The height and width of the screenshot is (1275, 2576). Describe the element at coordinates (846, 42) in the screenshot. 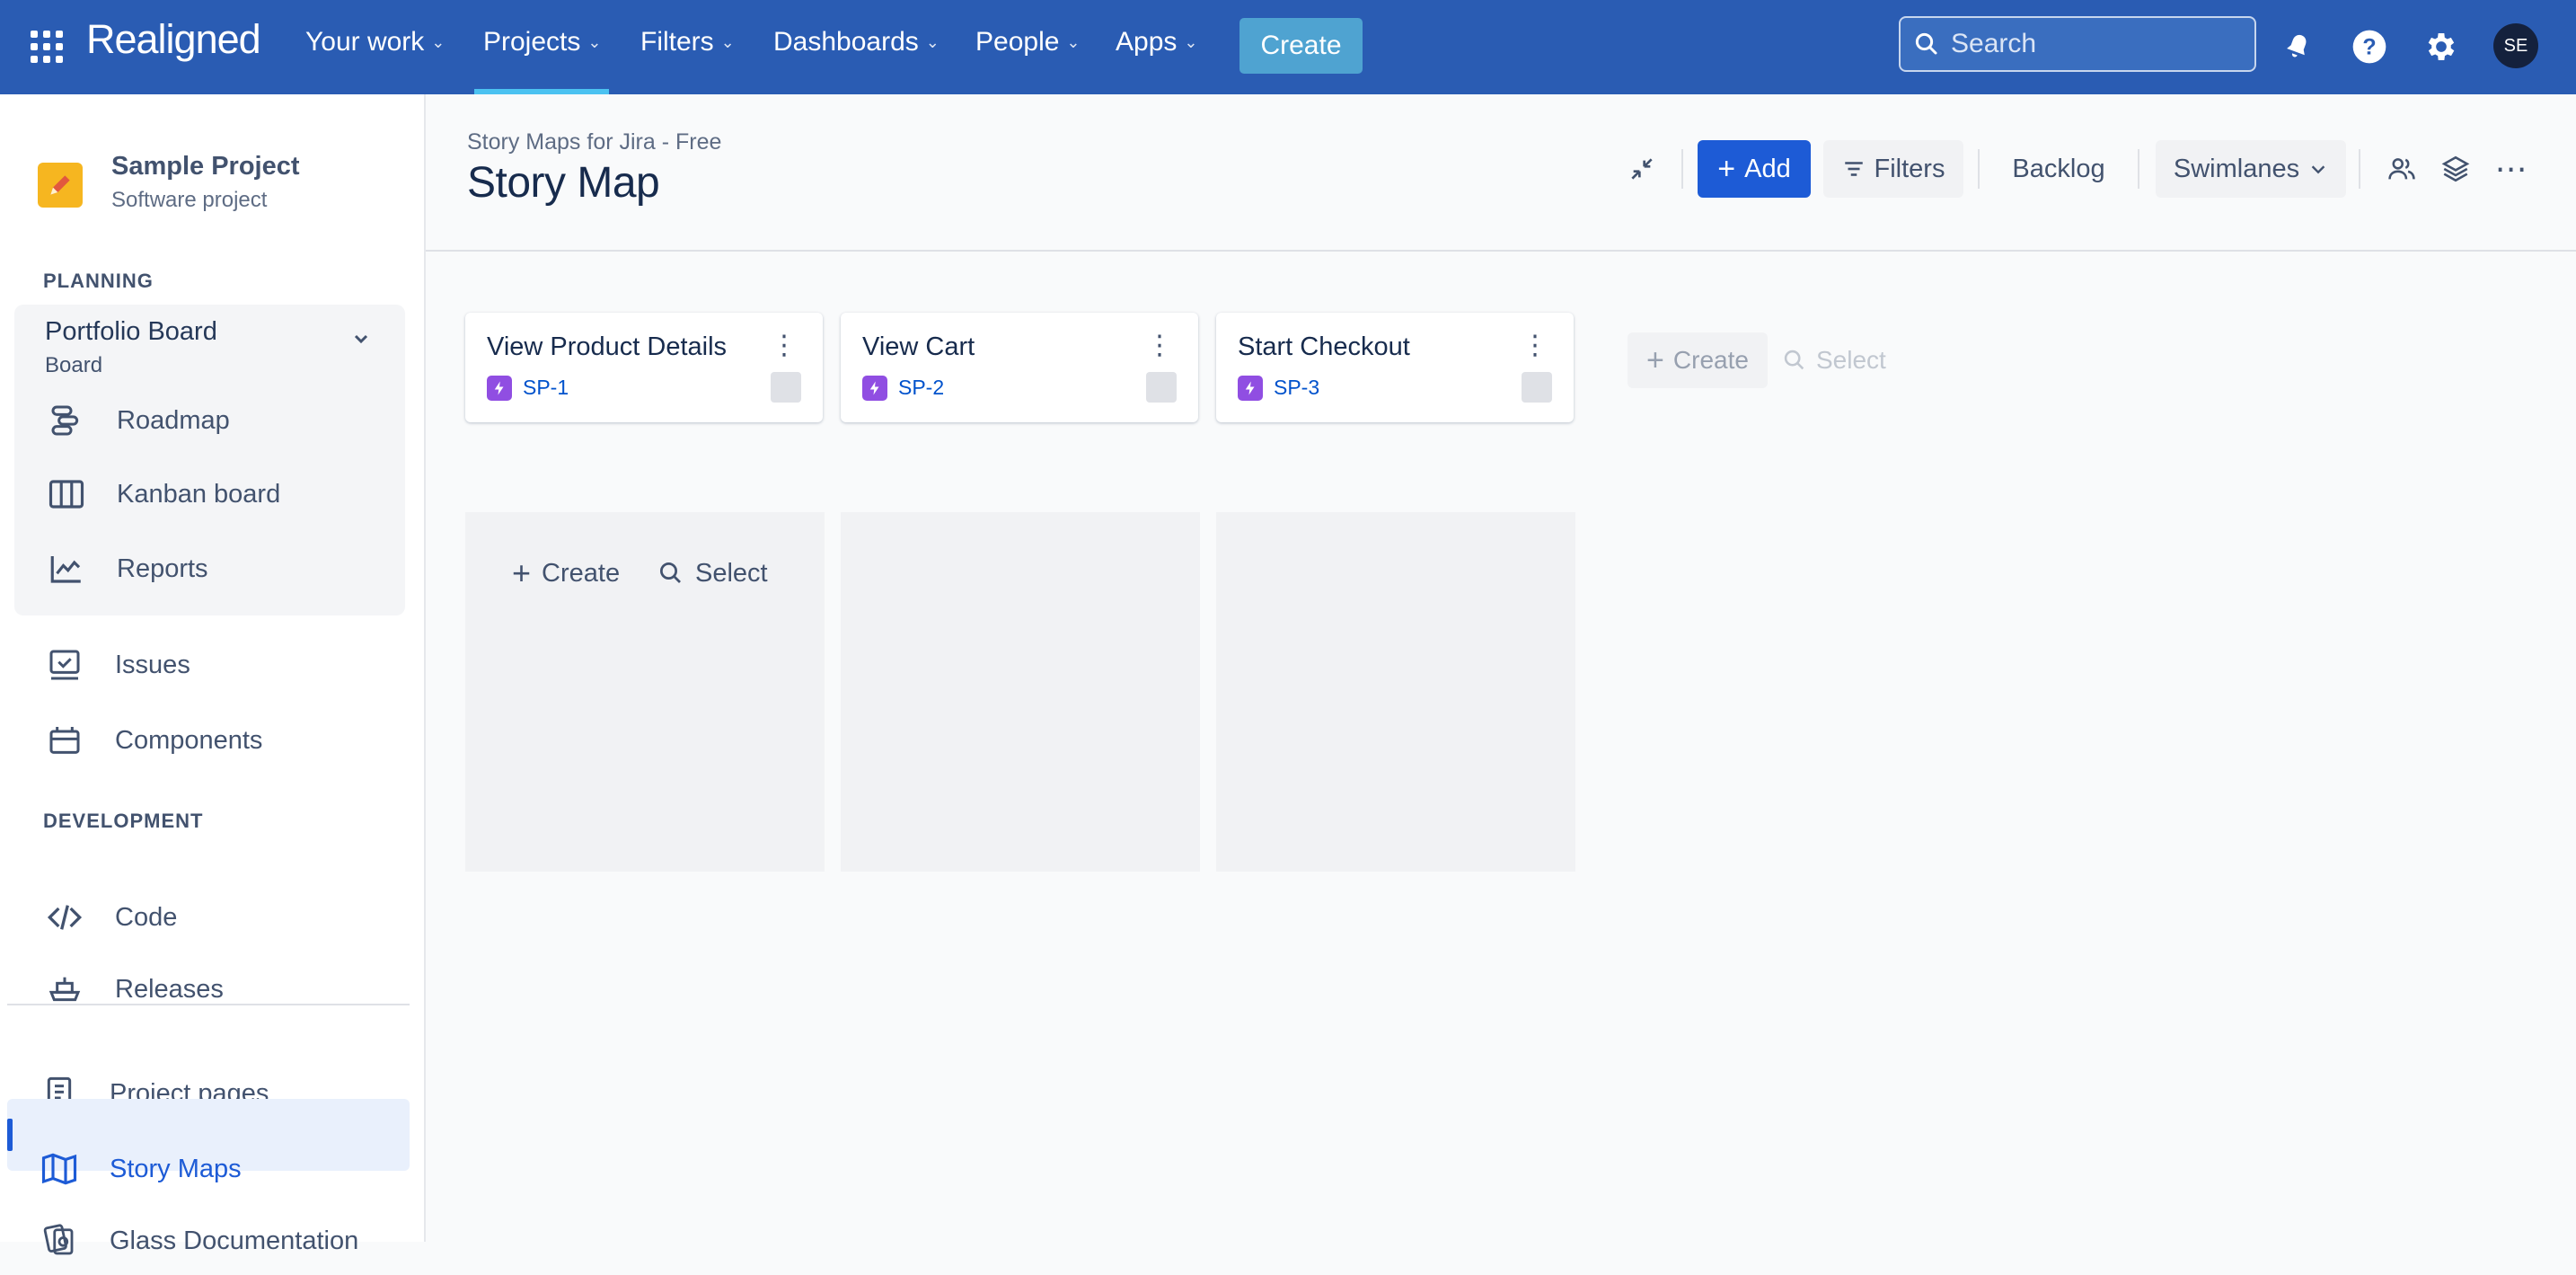

I see `nav-label: Dashboards` at that location.